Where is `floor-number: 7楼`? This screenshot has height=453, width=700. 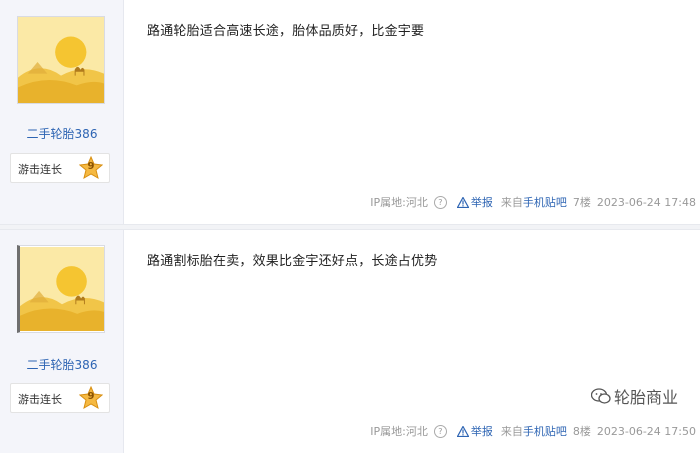 floor-number: 7楼 is located at coordinates (581, 202).